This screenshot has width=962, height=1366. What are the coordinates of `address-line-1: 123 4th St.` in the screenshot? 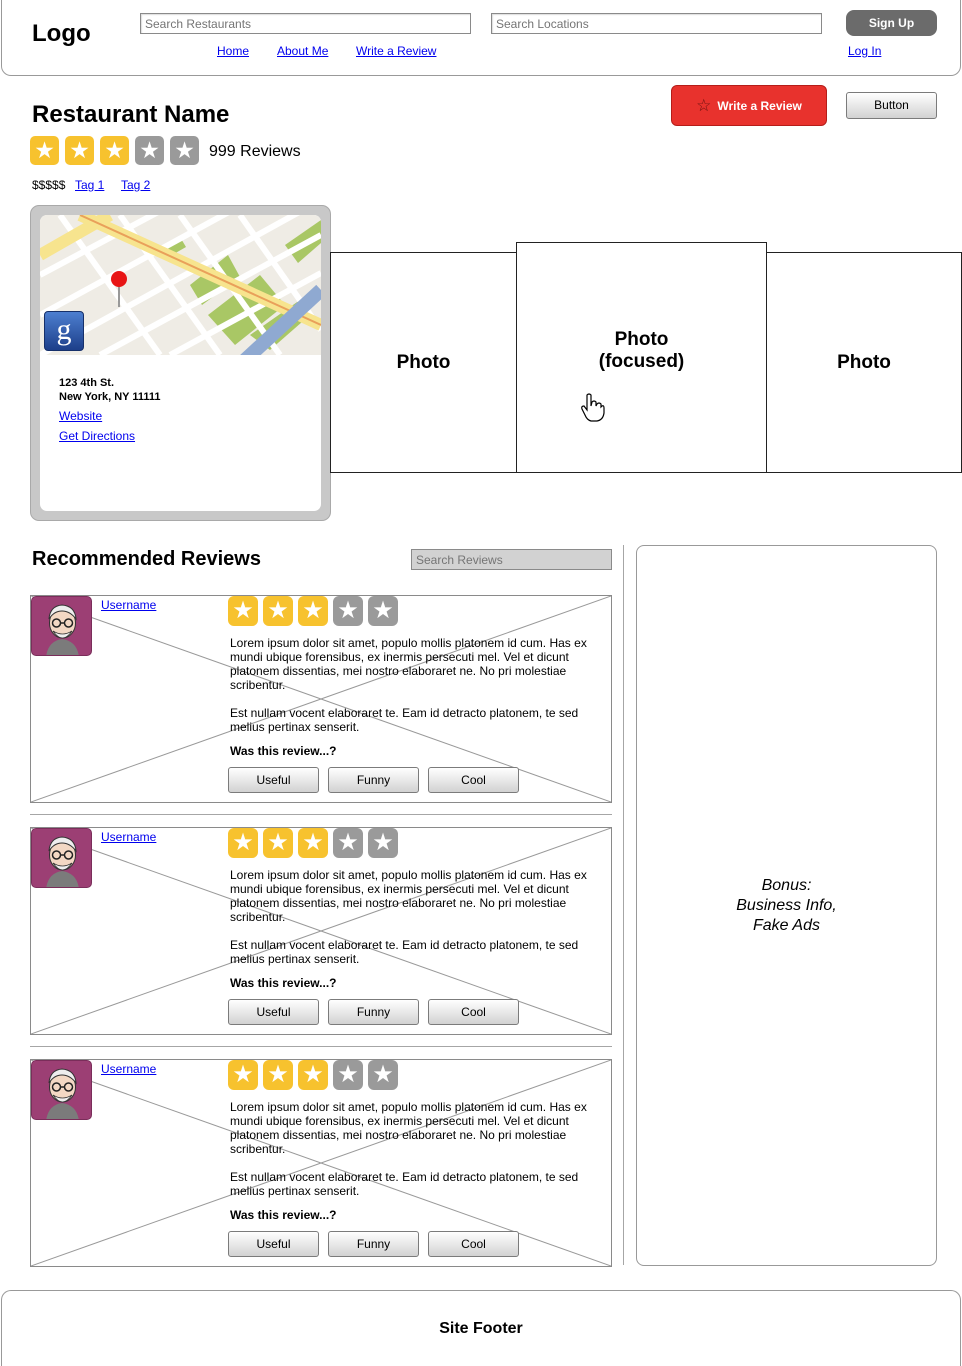 It's located at (87, 383).